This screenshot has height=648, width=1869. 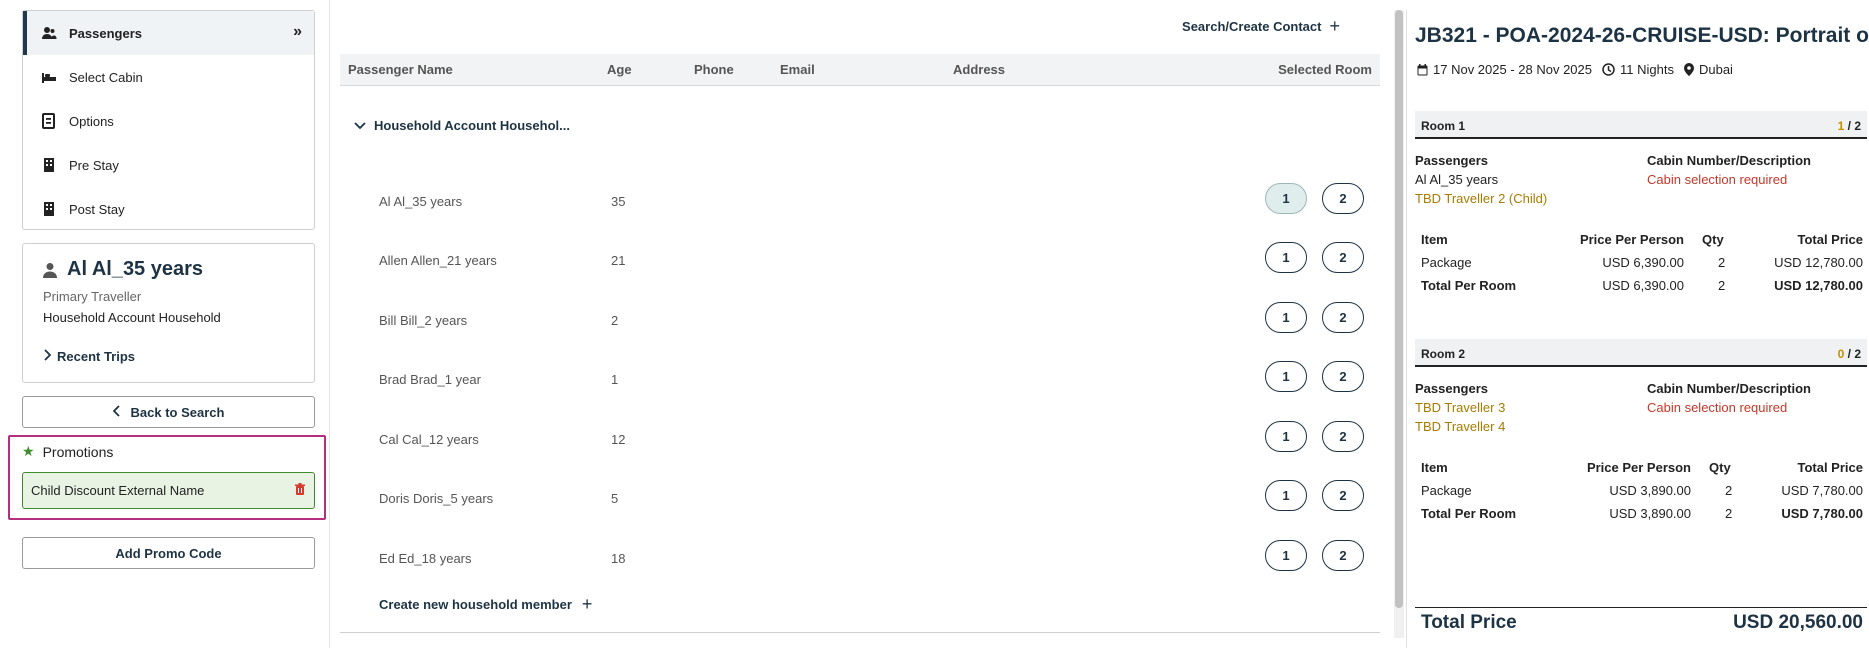 What do you see at coordinates (168, 165) in the screenshot?
I see `step-pre-stay: Pre Stay` at bounding box center [168, 165].